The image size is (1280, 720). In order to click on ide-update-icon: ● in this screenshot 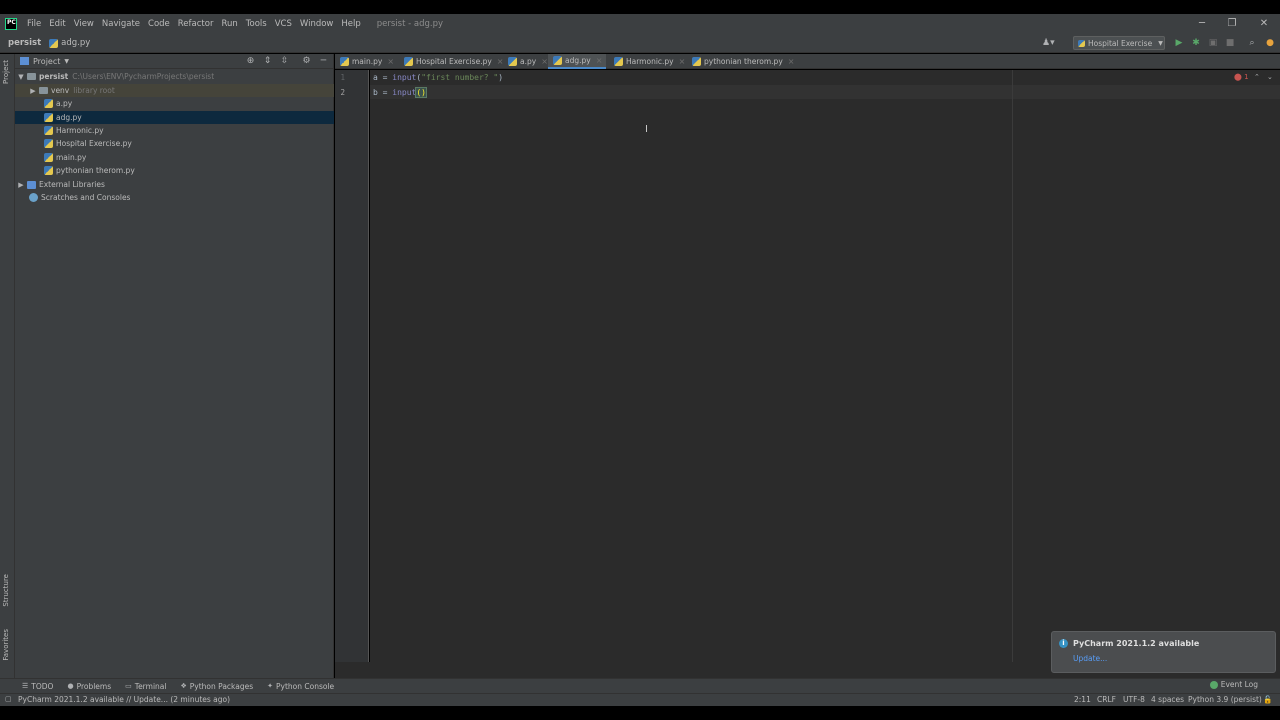, I will do `click(1270, 43)`.